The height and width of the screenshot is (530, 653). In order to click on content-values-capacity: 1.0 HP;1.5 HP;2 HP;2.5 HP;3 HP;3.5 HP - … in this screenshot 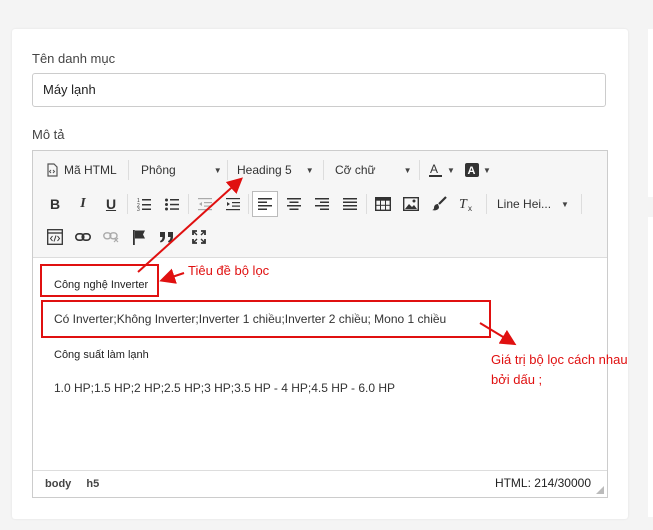, I will do `click(224, 388)`.